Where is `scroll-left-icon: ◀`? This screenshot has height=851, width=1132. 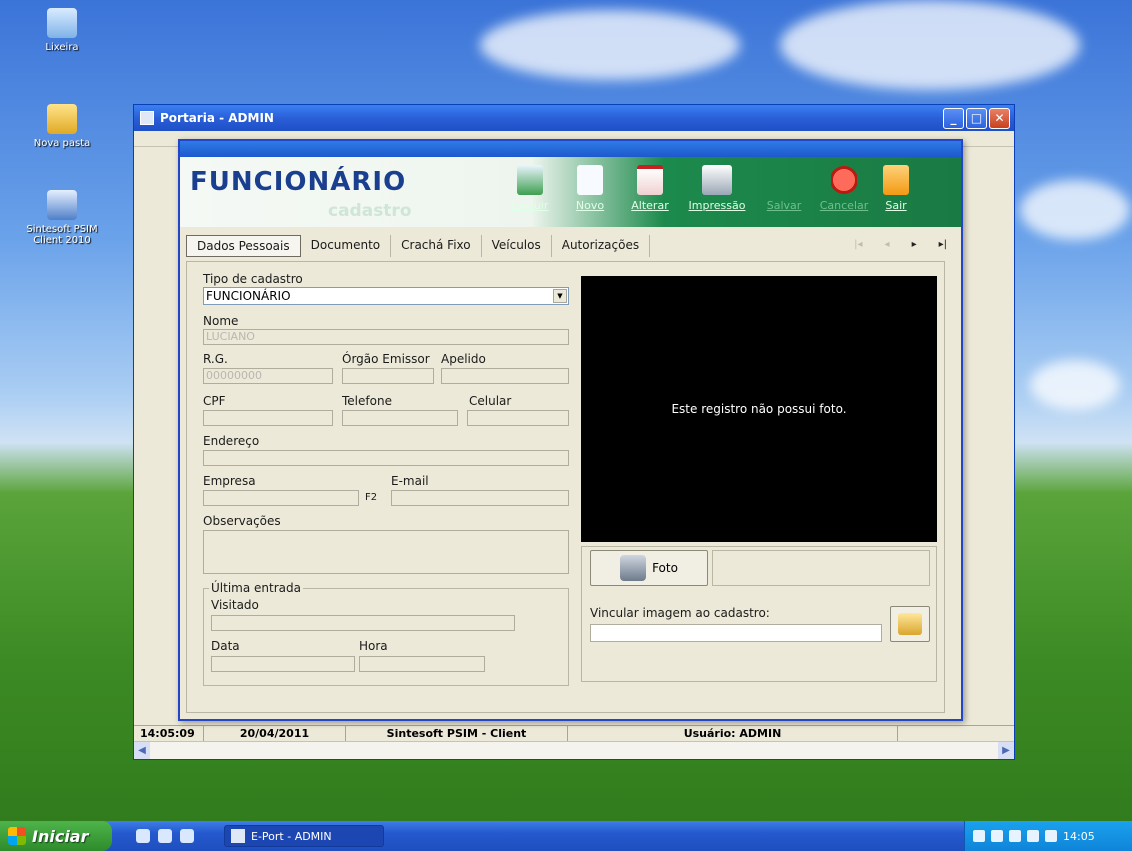
scroll-left-icon: ◀ is located at coordinates (142, 750).